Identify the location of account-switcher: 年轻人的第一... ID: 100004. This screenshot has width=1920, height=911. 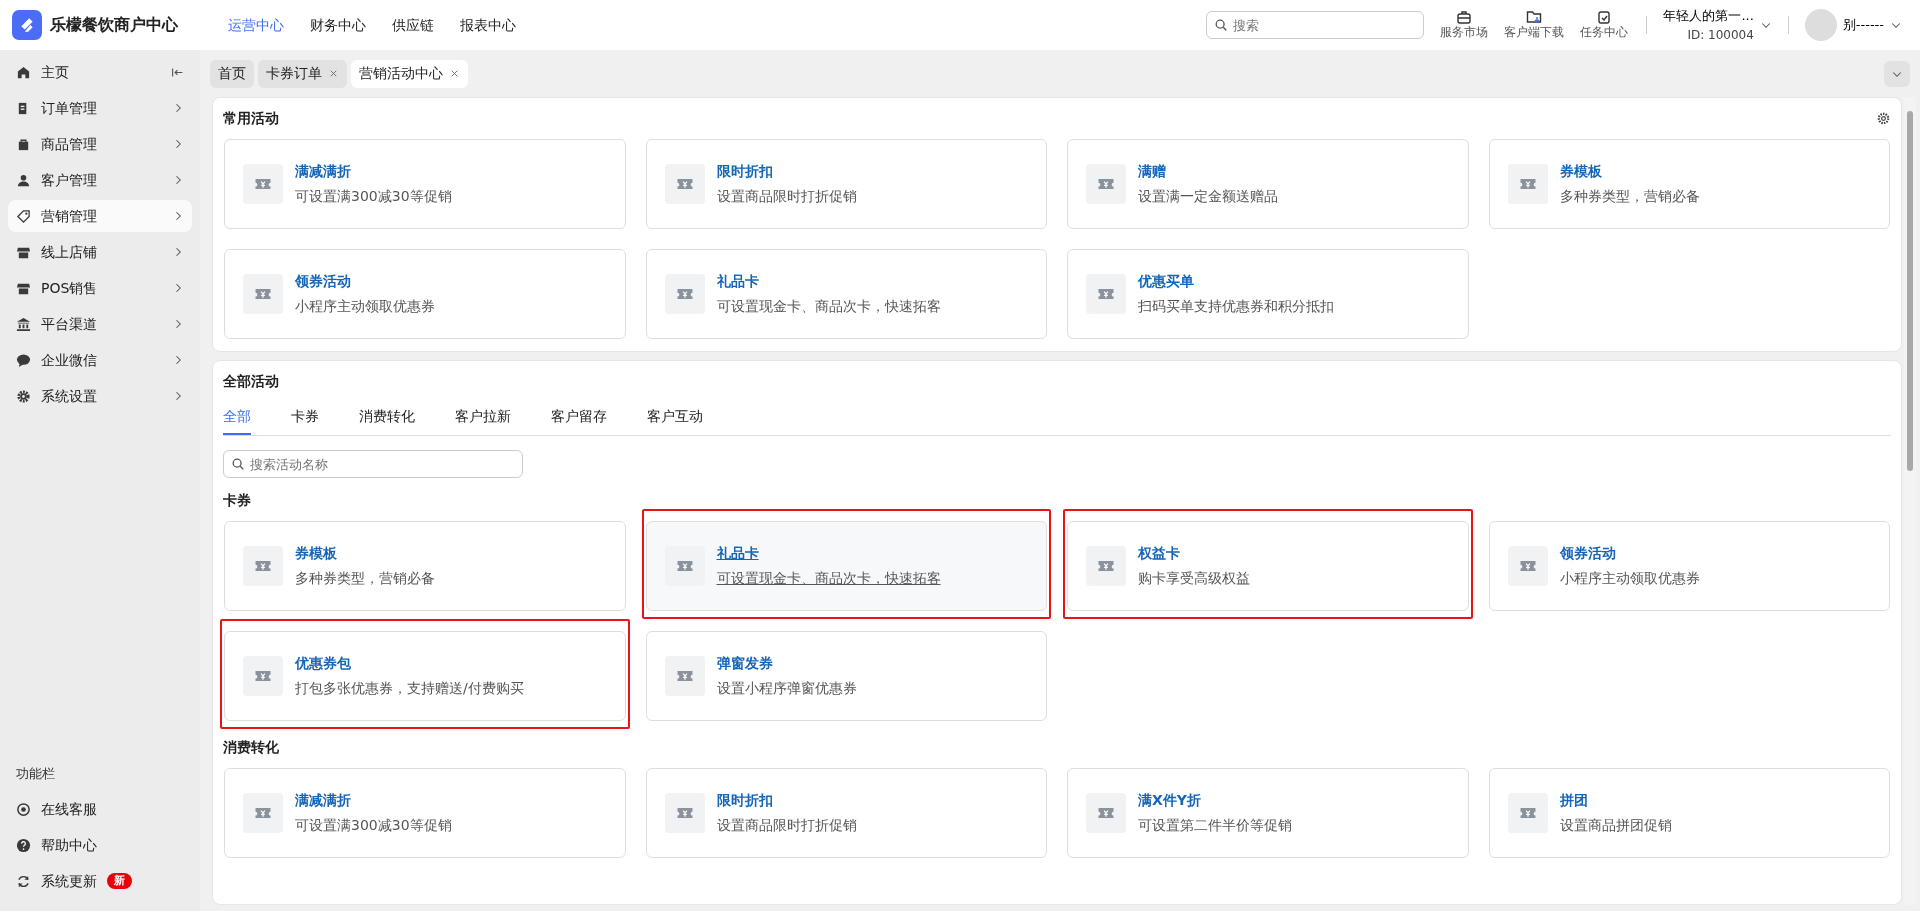
(1717, 25).